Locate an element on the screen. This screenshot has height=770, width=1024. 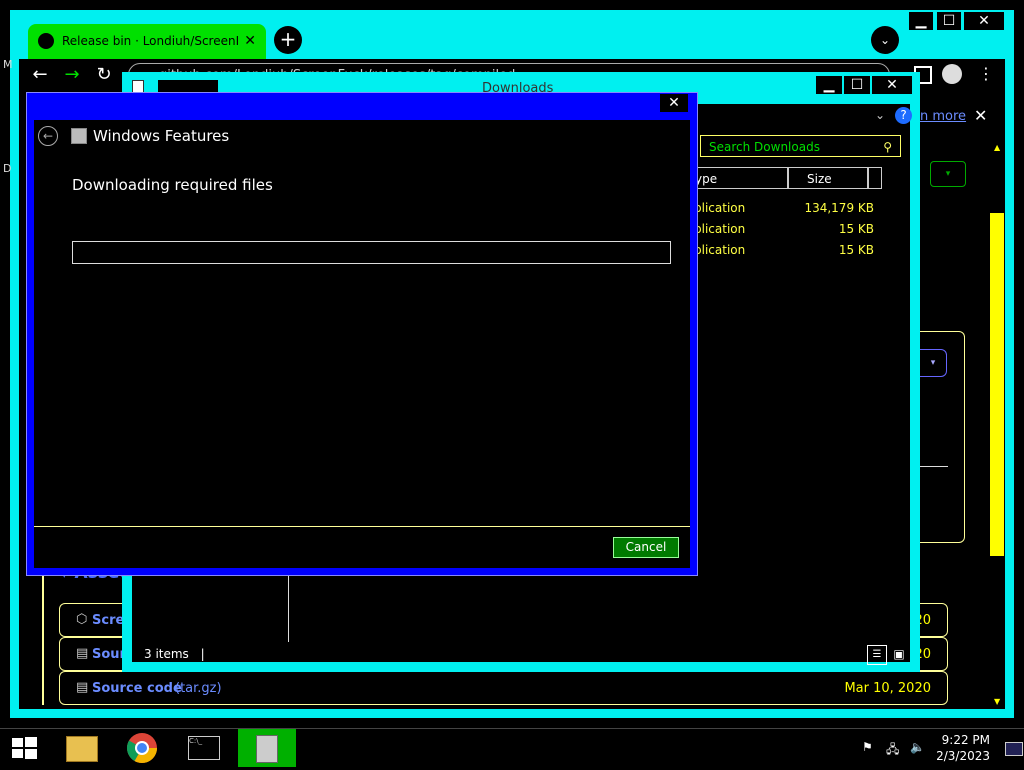
volume-icon: 🔈 is located at coordinates (917, 747).